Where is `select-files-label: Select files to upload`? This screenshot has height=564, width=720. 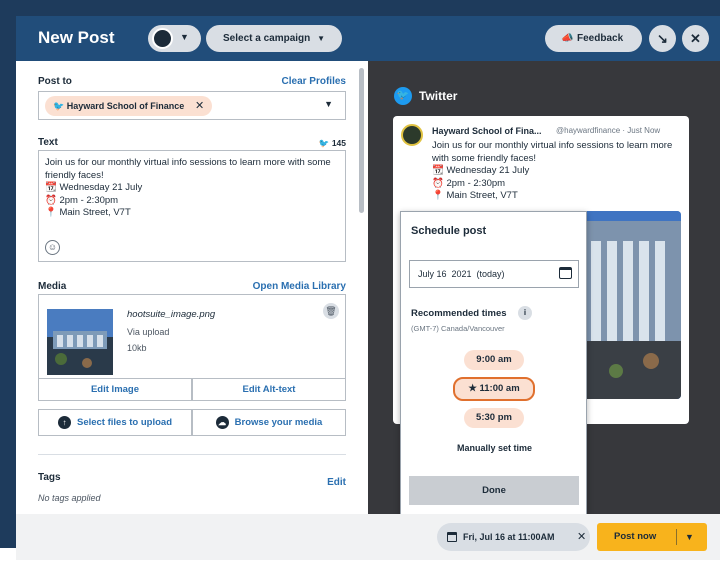
select-files-label: Select files to upload is located at coordinates (124, 422).